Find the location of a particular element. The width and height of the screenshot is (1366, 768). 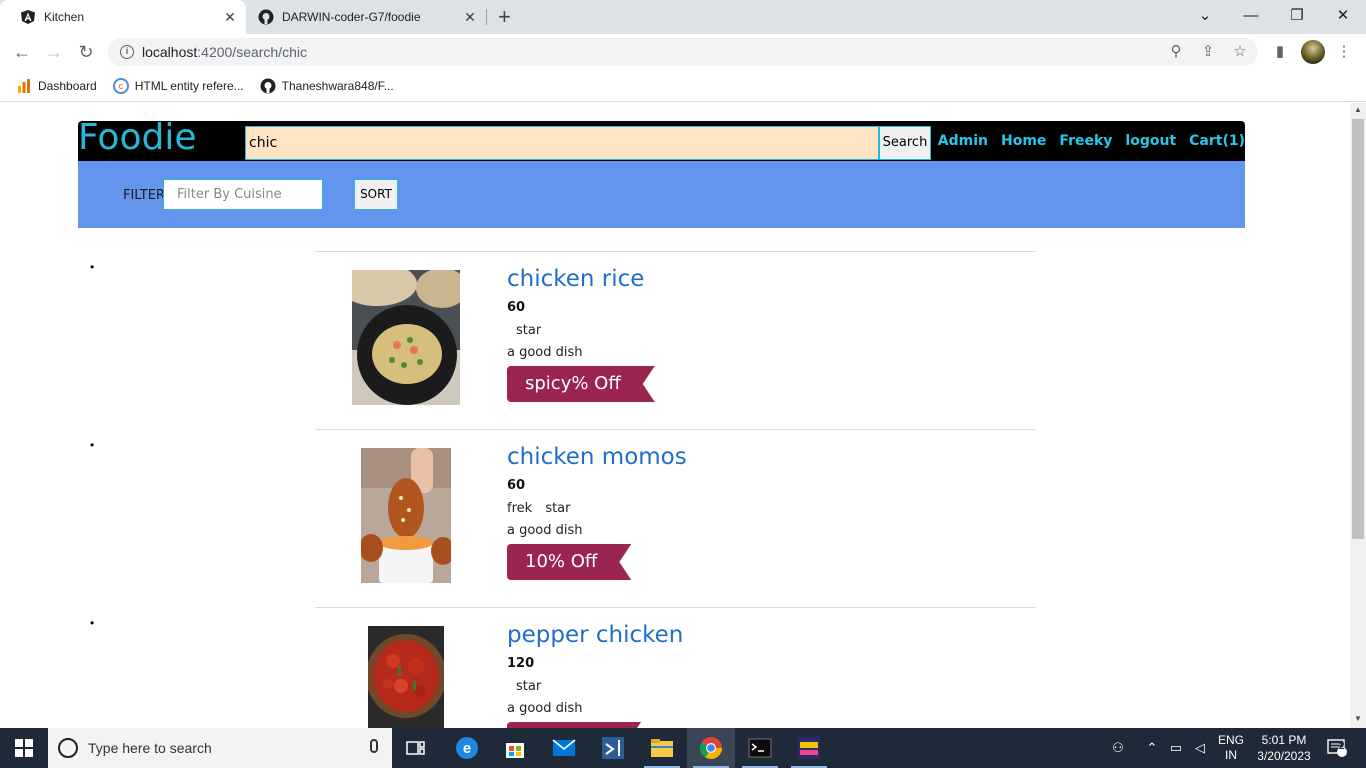

nav-links: Admin Home Freeky logout Cart(1) is located at coordinates (1085, 141).